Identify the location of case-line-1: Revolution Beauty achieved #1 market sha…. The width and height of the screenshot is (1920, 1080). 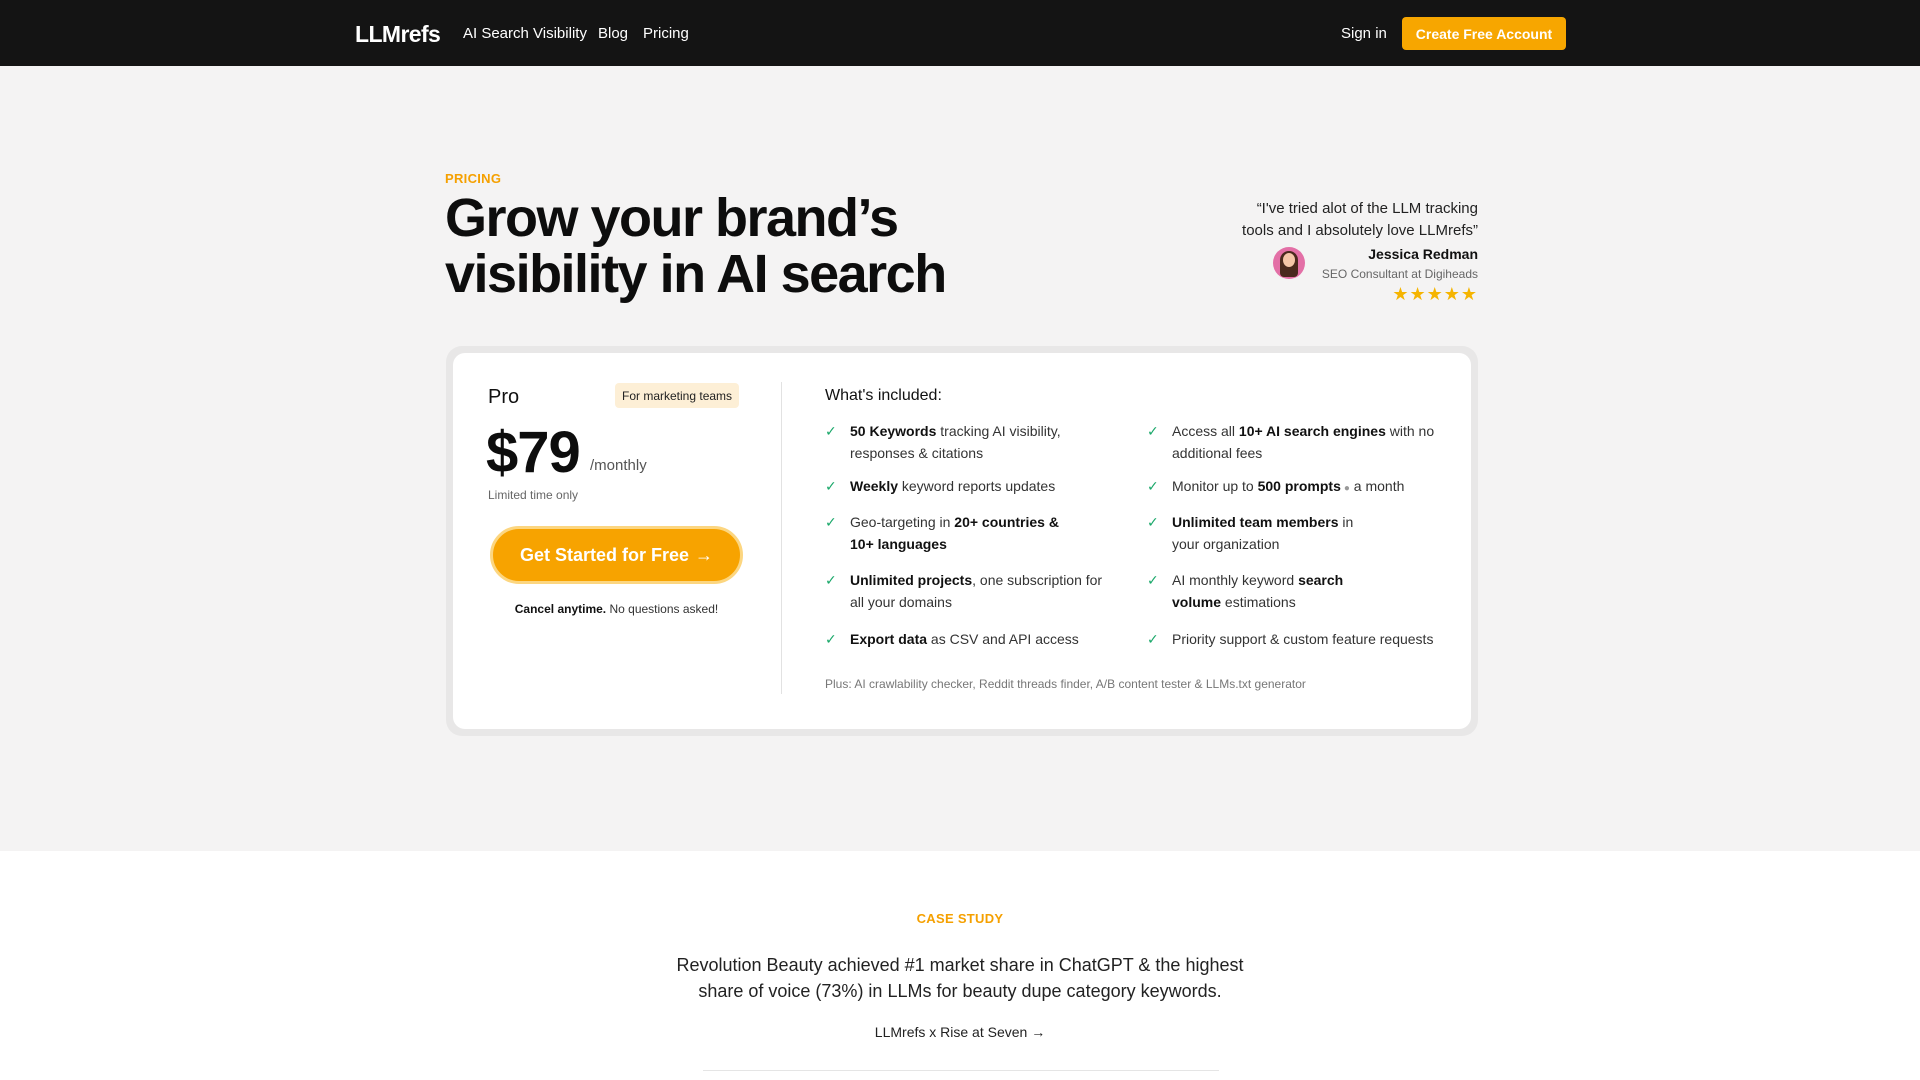
(960, 965).